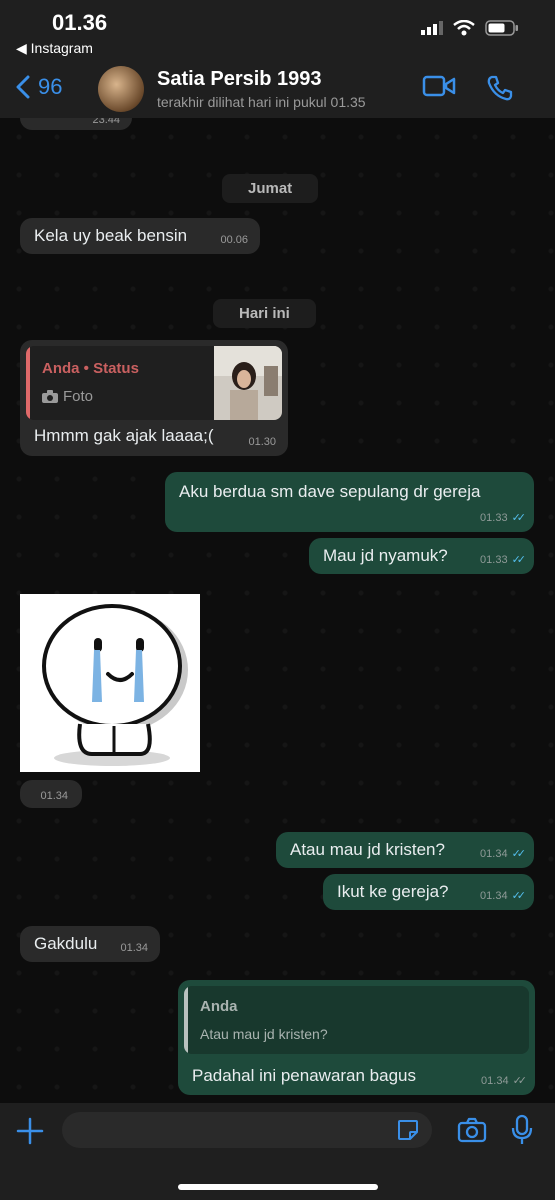 This screenshot has width=555, height=1200. What do you see at coordinates (124, 435) in the screenshot?
I see `message-text: Hmmm gak ajak laaaa;(` at bounding box center [124, 435].